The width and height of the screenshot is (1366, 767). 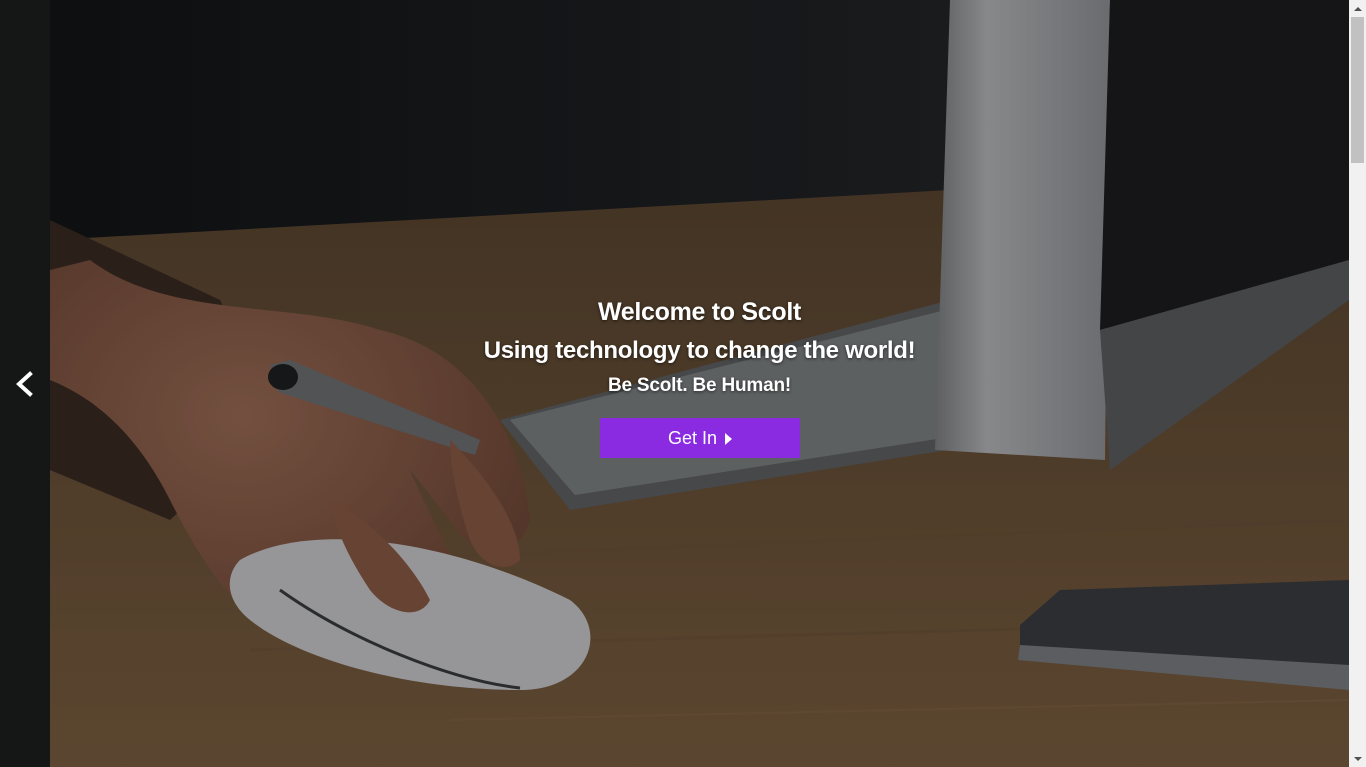 I want to click on scroll-thumb, so click(x=1357, y=90).